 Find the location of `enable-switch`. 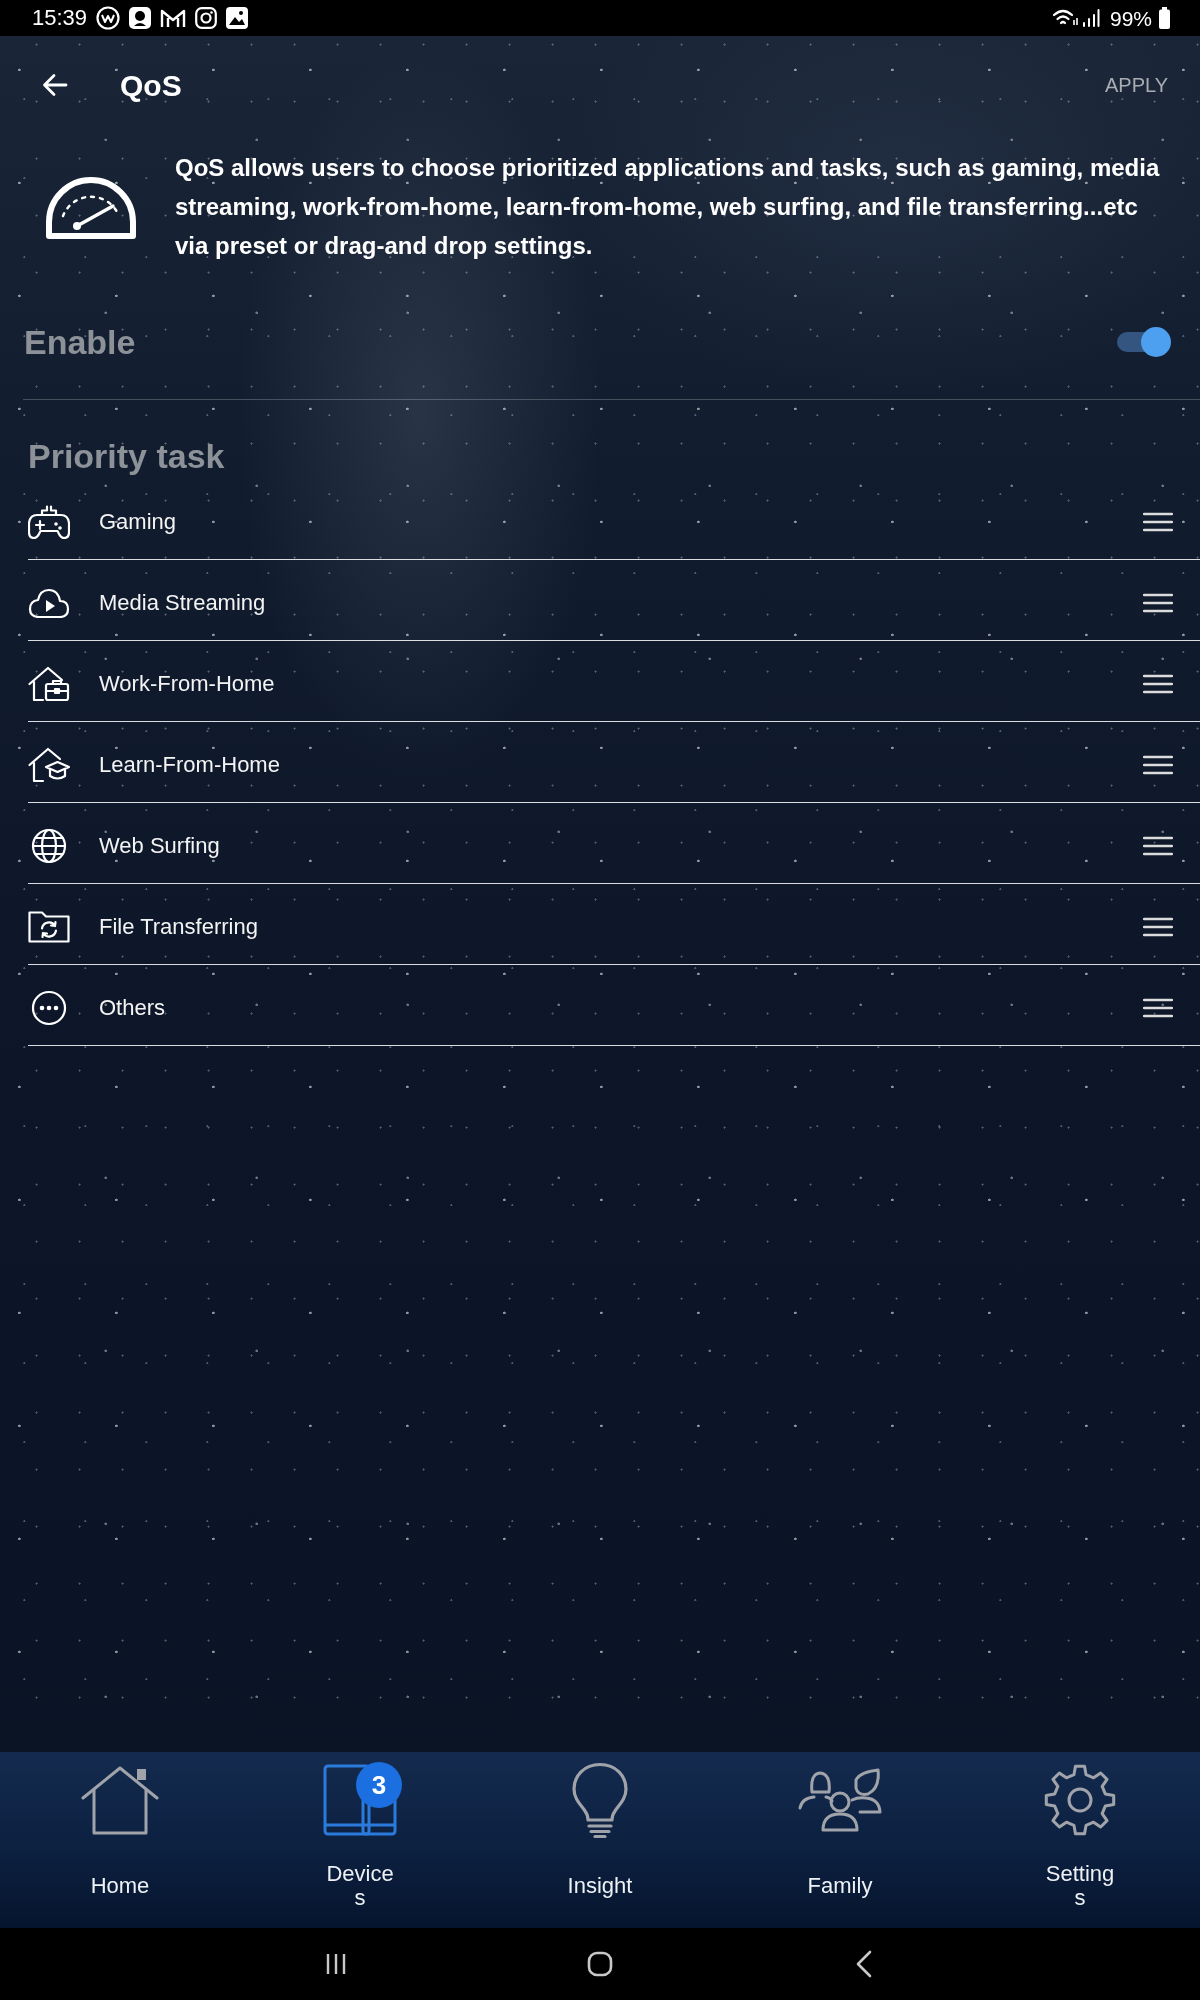

enable-switch is located at coordinates (1144, 341).